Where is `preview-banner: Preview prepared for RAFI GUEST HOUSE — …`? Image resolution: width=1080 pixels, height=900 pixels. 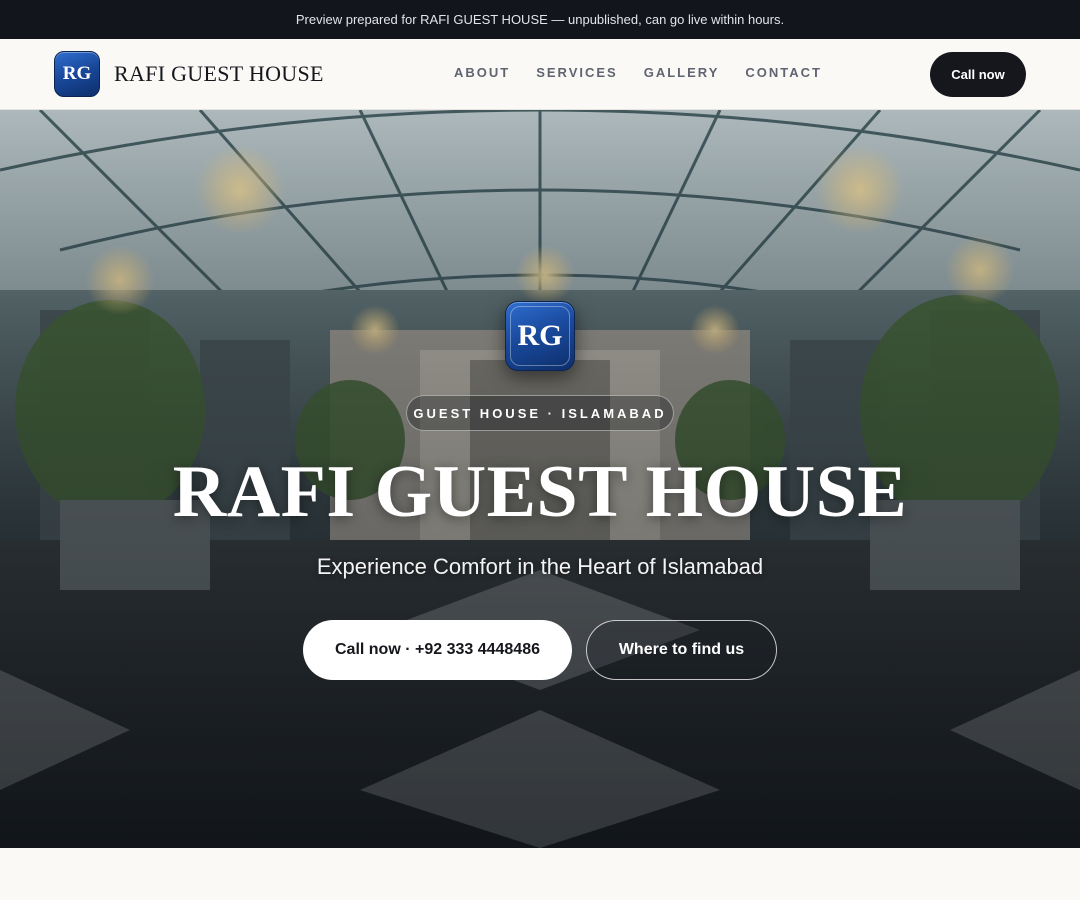 preview-banner: Preview prepared for RAFI GUEST HOUSE — … is located at coordinates (540, 19).